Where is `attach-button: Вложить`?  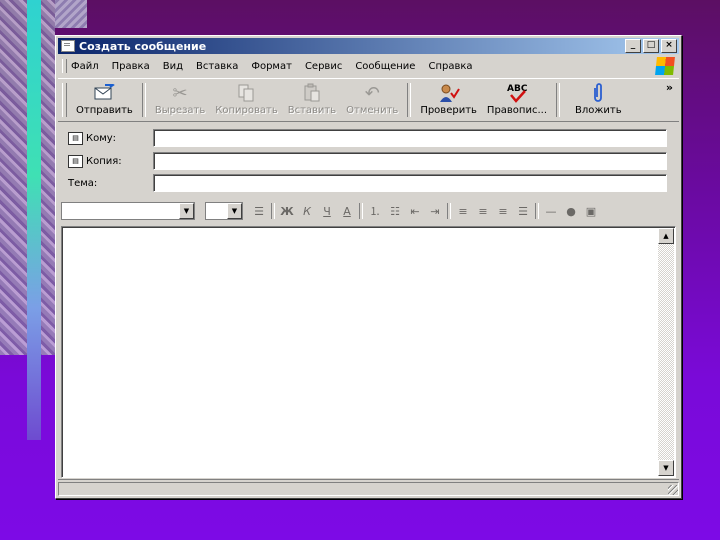 attach-button: Вложить is located at coordinates (598, 99).